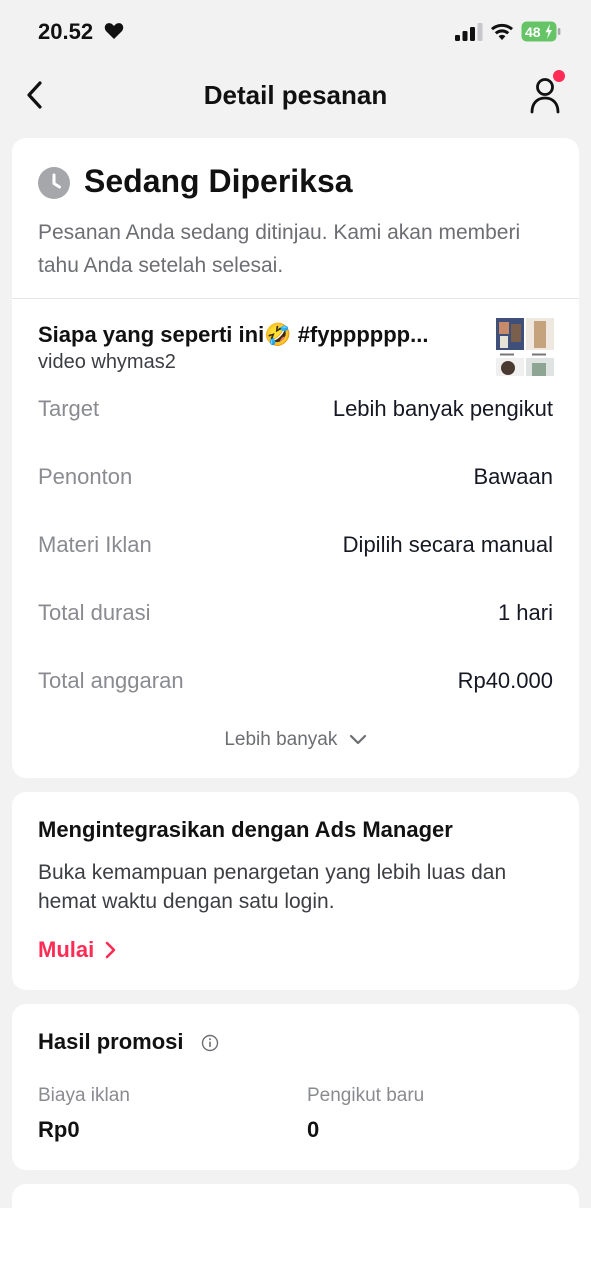  Describe the element at coordinates (84, 1095) in the screenshot. I see `ad-cost-label: Biaya iklan` at that location.